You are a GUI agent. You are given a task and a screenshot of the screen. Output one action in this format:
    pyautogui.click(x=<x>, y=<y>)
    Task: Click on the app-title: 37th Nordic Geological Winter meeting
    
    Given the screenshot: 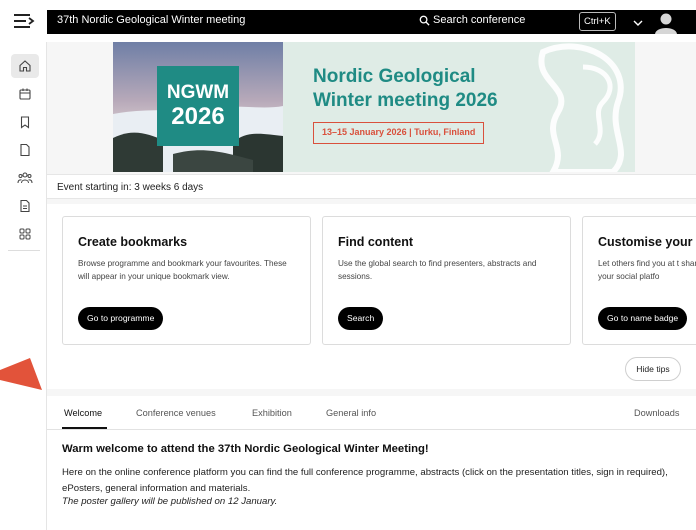 What is the action you would take?
    pyautogui.click(x=151, y=20)
    